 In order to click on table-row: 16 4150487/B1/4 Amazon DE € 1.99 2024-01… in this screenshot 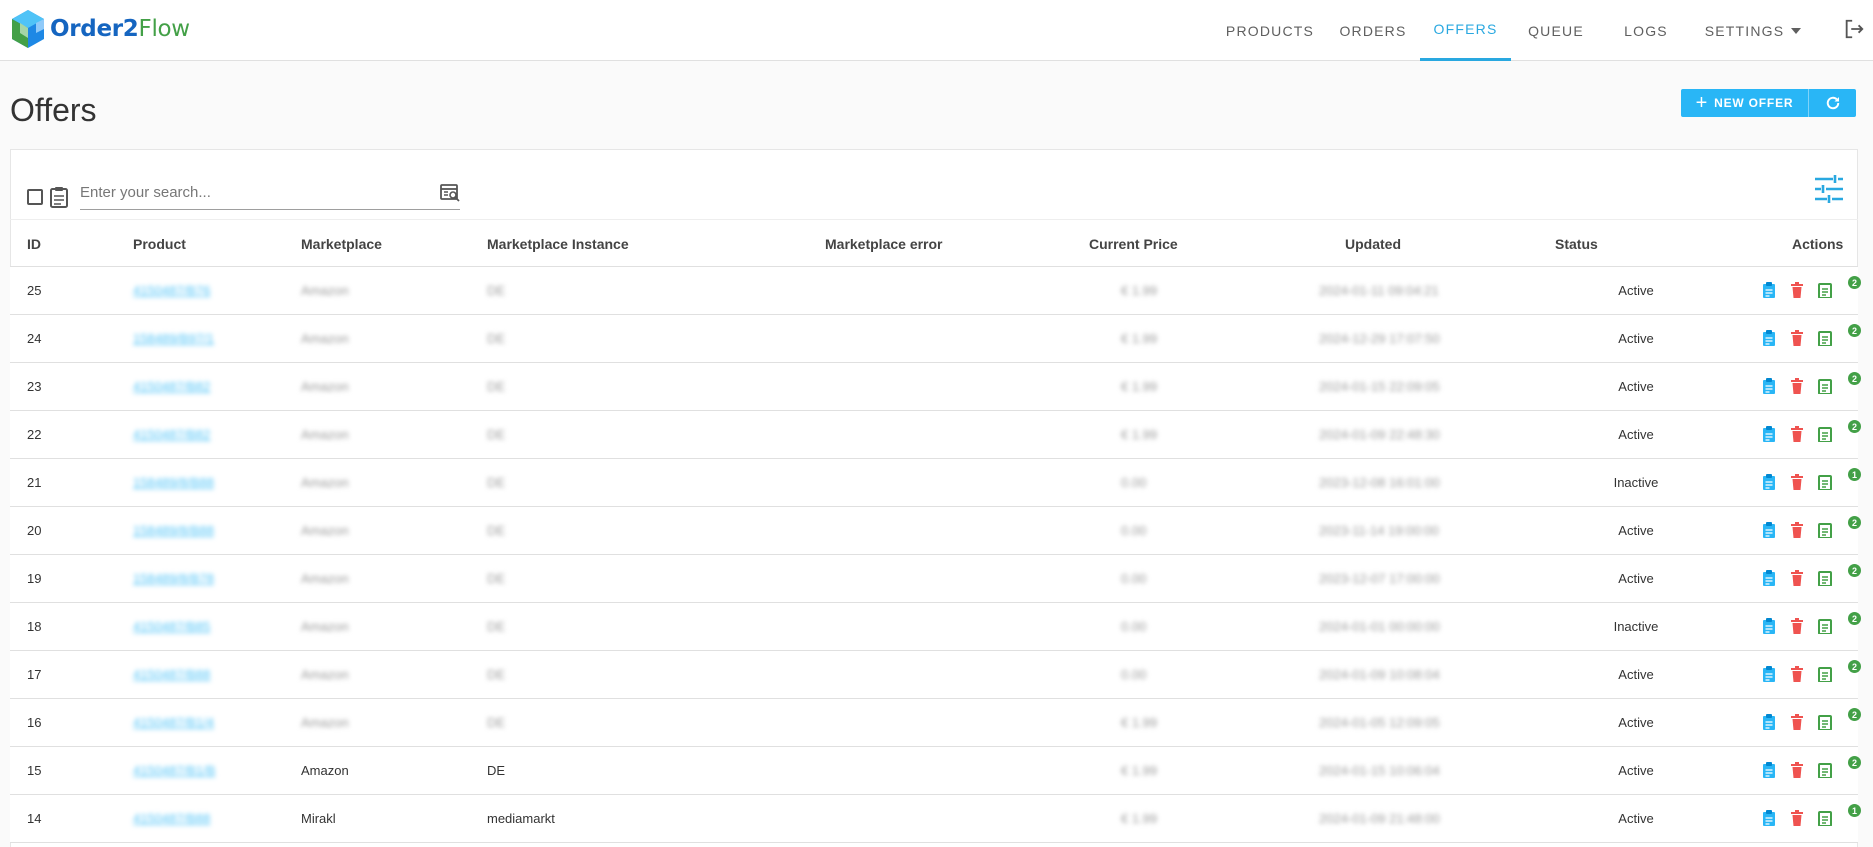, I will do `click(935, 723)`.